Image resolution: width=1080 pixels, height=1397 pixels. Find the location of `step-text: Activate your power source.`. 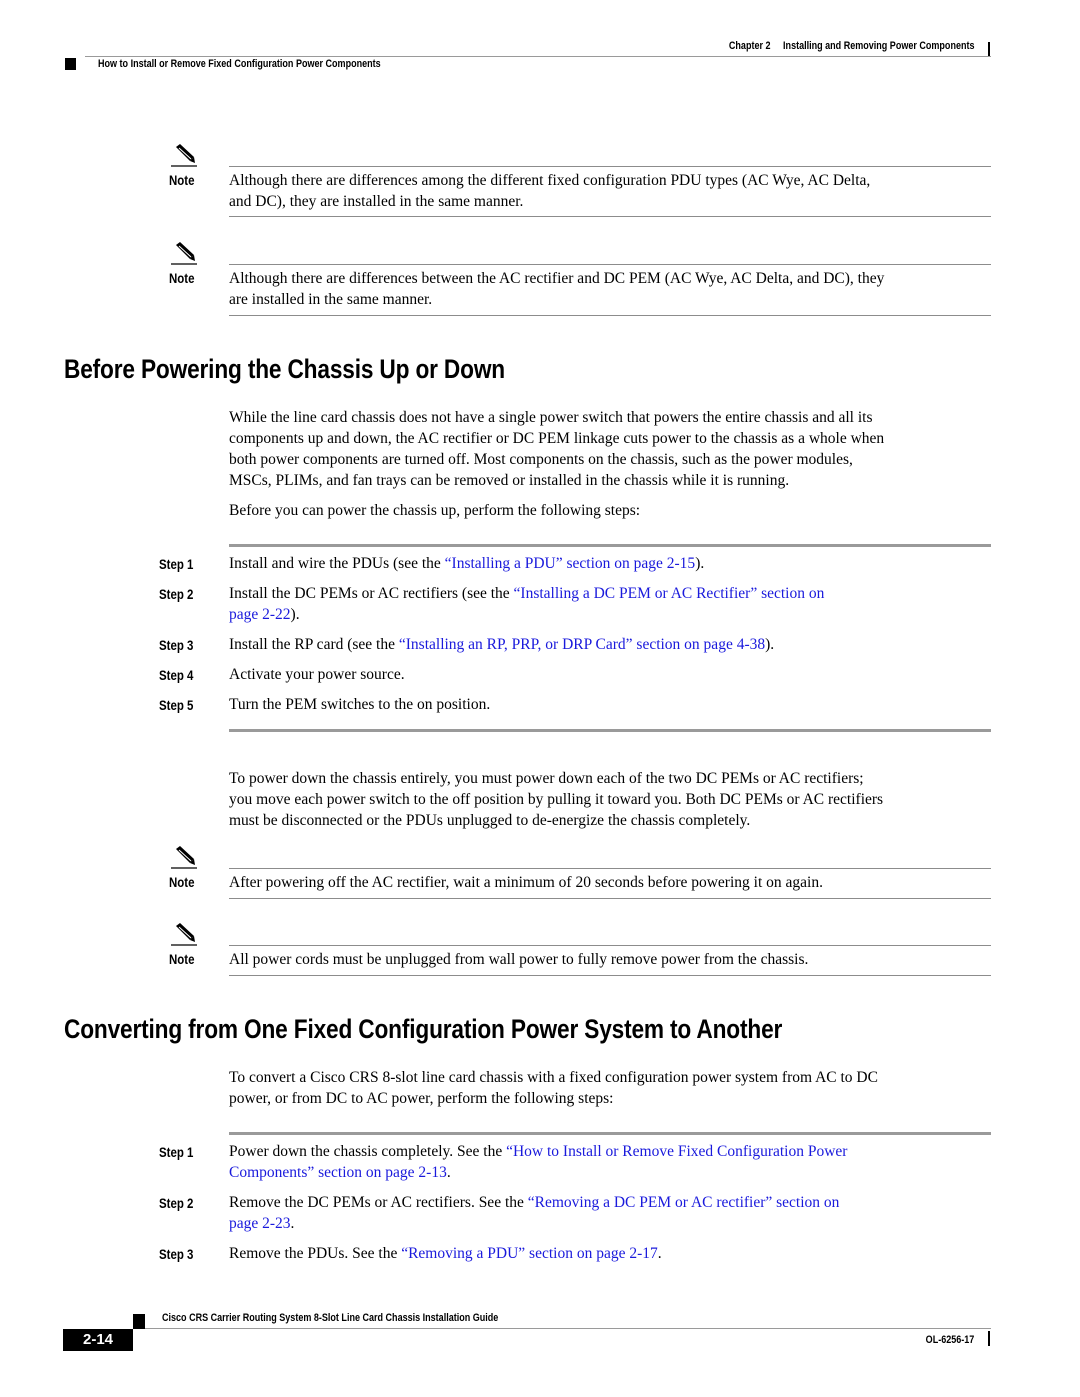

step-text: Activate your power source. is located at coordinates (317, 674).